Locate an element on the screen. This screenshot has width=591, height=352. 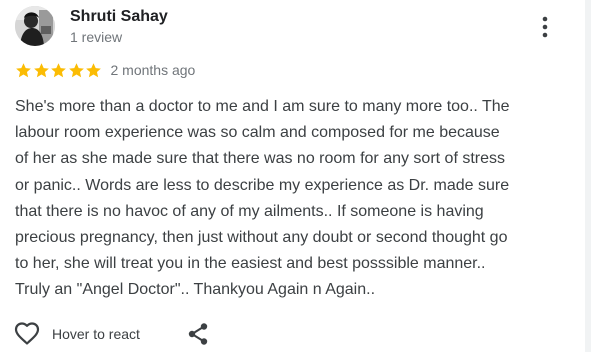
more-vertical-icon is located at coordinates (545, 27).